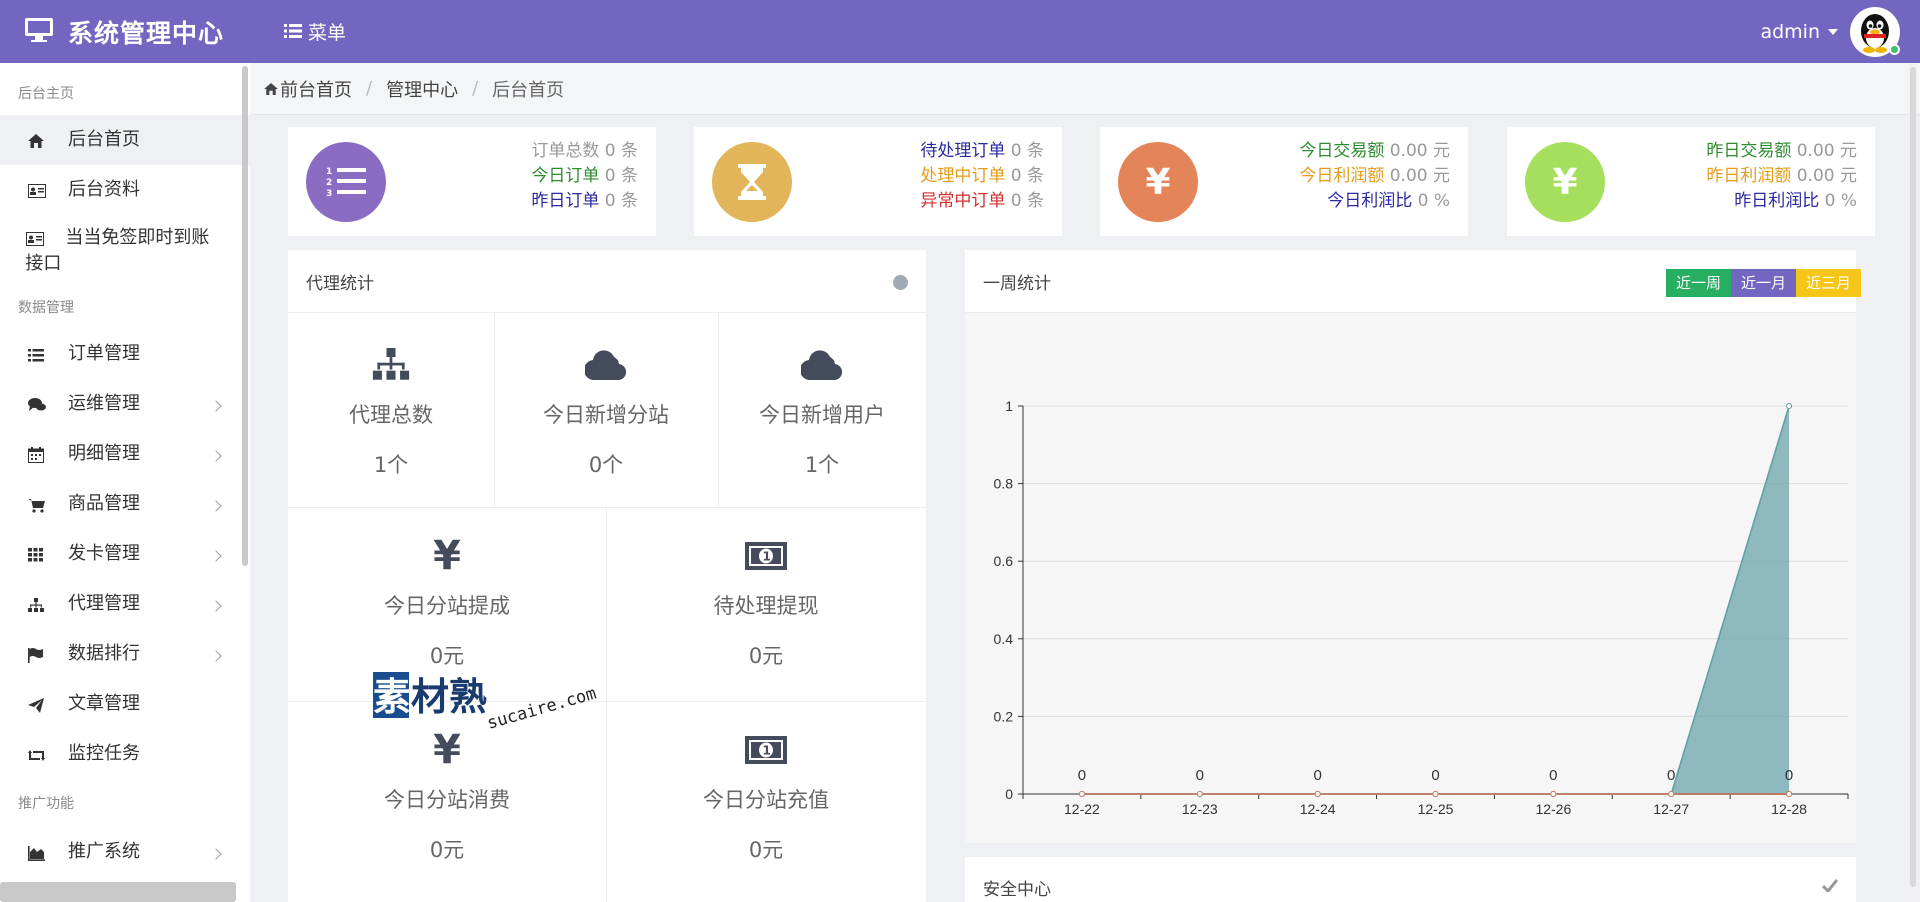 The height and width of the screenshot is (902, 1920). Describe the element at coordinates (125, 356) in the screenshot. I see `sidebar-item-orders: 订单管理` at that location.